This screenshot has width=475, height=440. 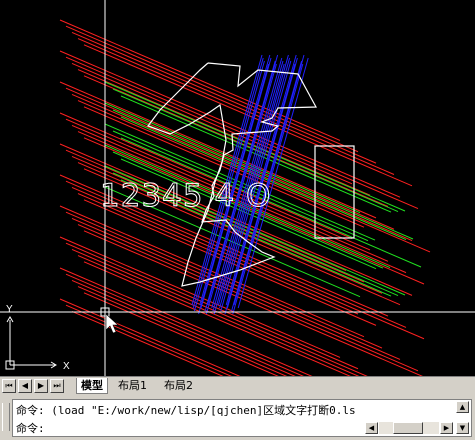 I want to click on scroll-left-button: ◀, so click(x=371, y=428).